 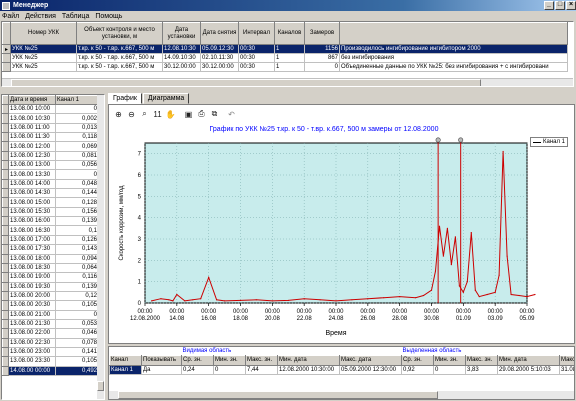 What do you see at coordinates (50, 258) in the screenshot?
I see `table-row: 13.08.00 18:00 0,094` at bounding box center [50, 258].